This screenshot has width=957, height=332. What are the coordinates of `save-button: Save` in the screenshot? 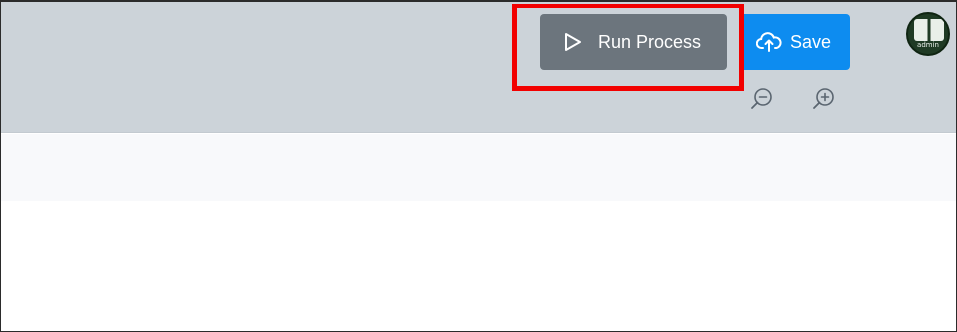 It's located at (796, 42).